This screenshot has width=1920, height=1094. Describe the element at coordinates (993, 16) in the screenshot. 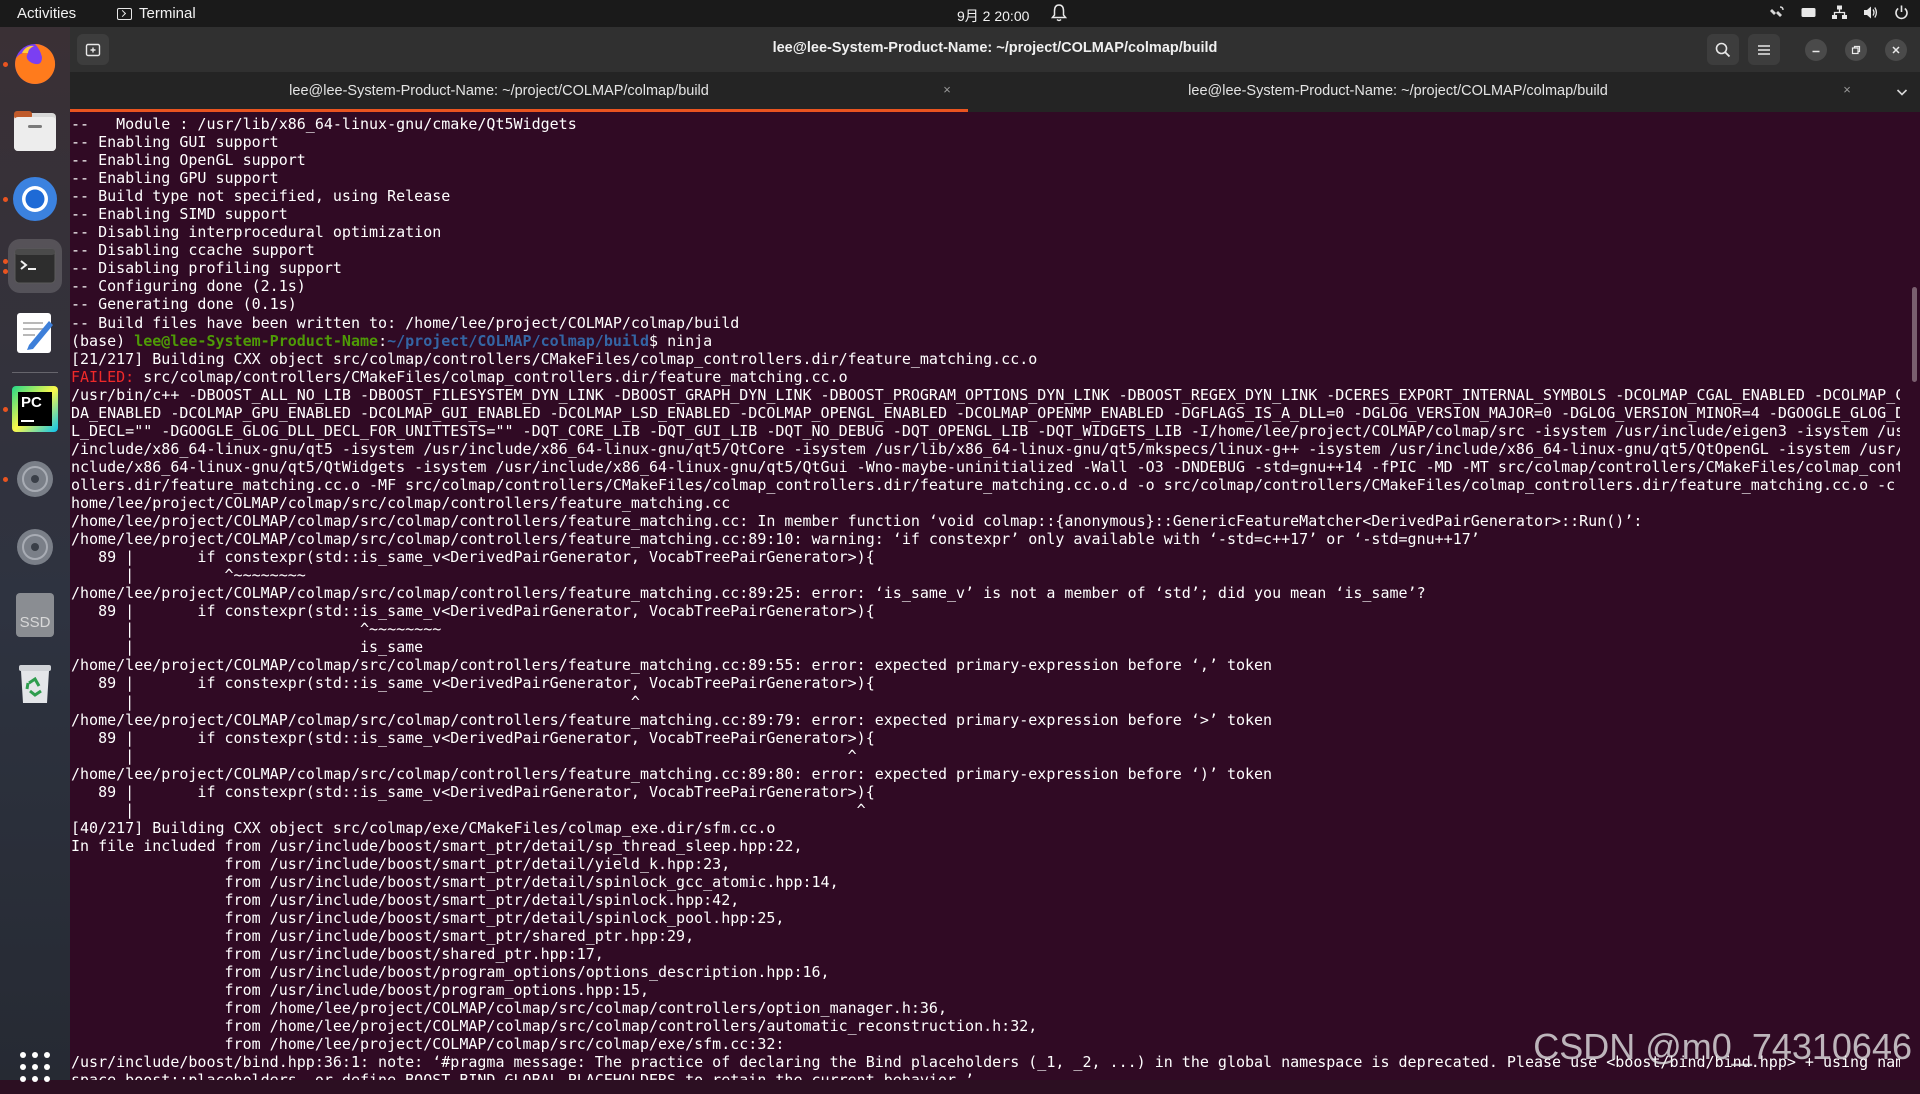

I see `clock: 9月 2 20:00` at that location.